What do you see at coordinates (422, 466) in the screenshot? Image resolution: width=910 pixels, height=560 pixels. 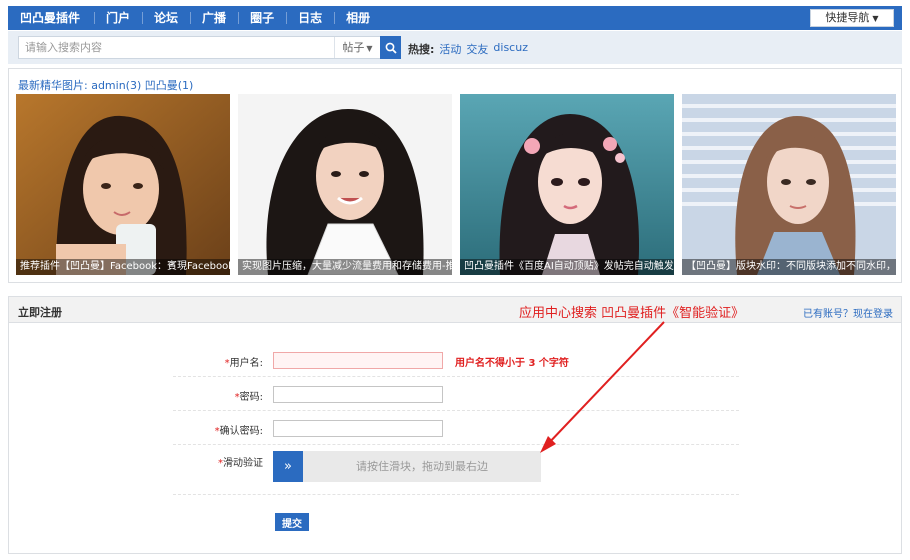 I see `slider-hint: 请按住滑块，拖动到最右边` at bounding box center [422, 466].